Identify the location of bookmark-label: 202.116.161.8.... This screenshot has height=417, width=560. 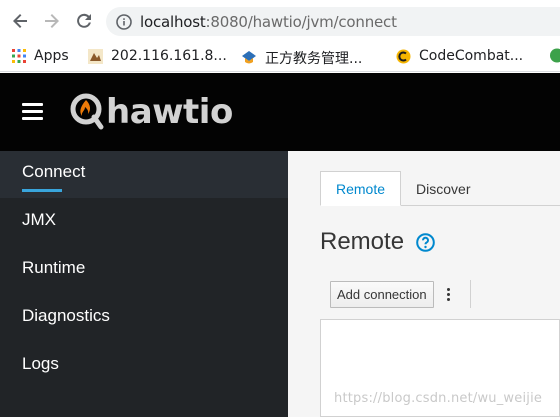
(169, 56).